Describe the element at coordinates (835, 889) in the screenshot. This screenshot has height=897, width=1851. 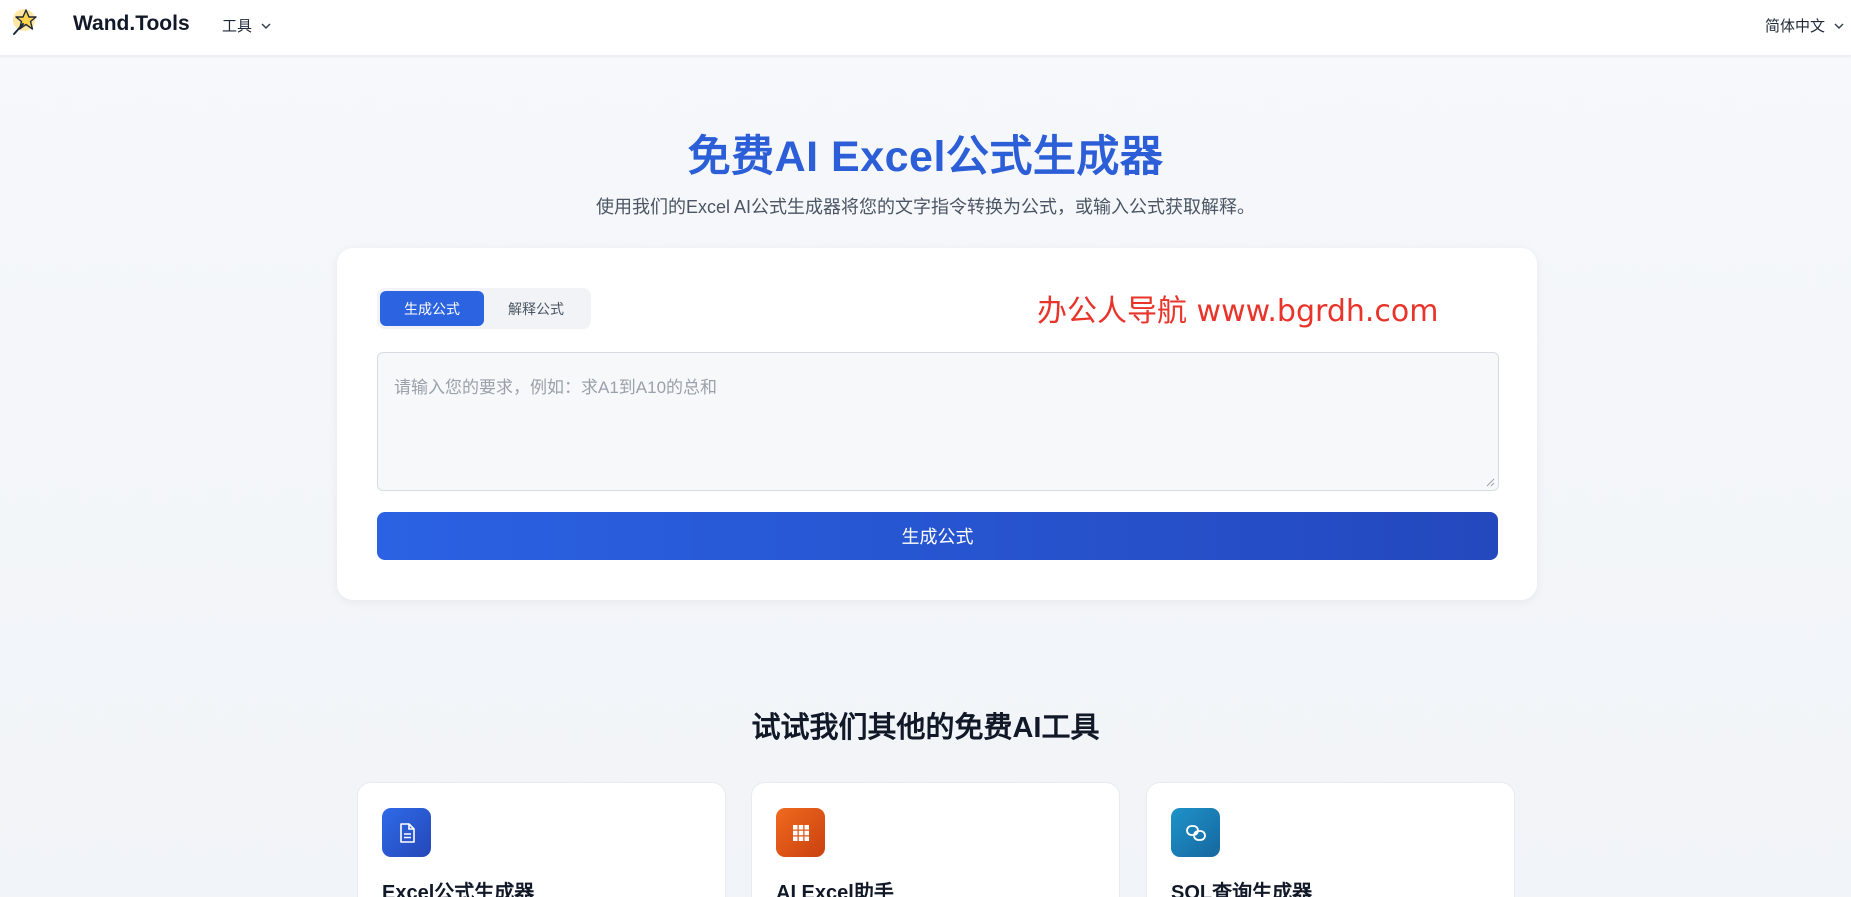
I see `tool-card-name: AI Excel助手` at that location.